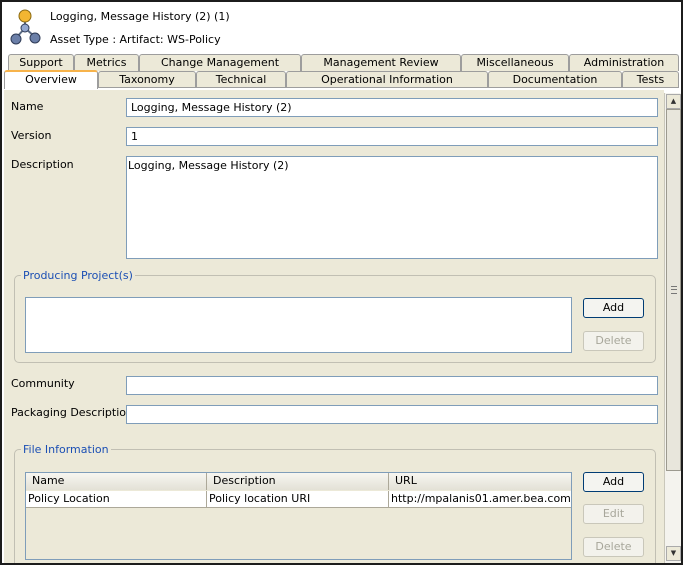  What do you see at coordinates (392, 207) in the screenshot?
I see `description-textarea: Logging, Message History (2)` at bounding box center [392, 207].